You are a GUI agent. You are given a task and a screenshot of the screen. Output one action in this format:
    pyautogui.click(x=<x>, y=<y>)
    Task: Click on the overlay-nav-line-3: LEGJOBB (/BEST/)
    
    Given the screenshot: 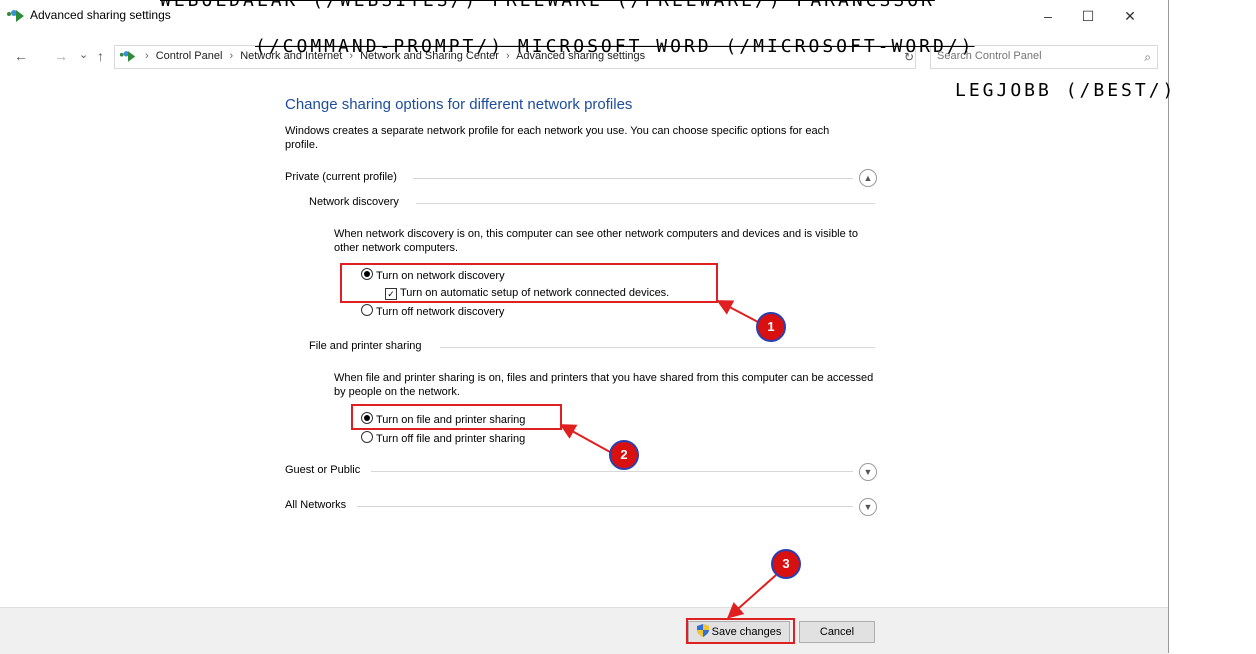 What is the action you would take?
    pyautogui.click(x=1065, y=90)
    